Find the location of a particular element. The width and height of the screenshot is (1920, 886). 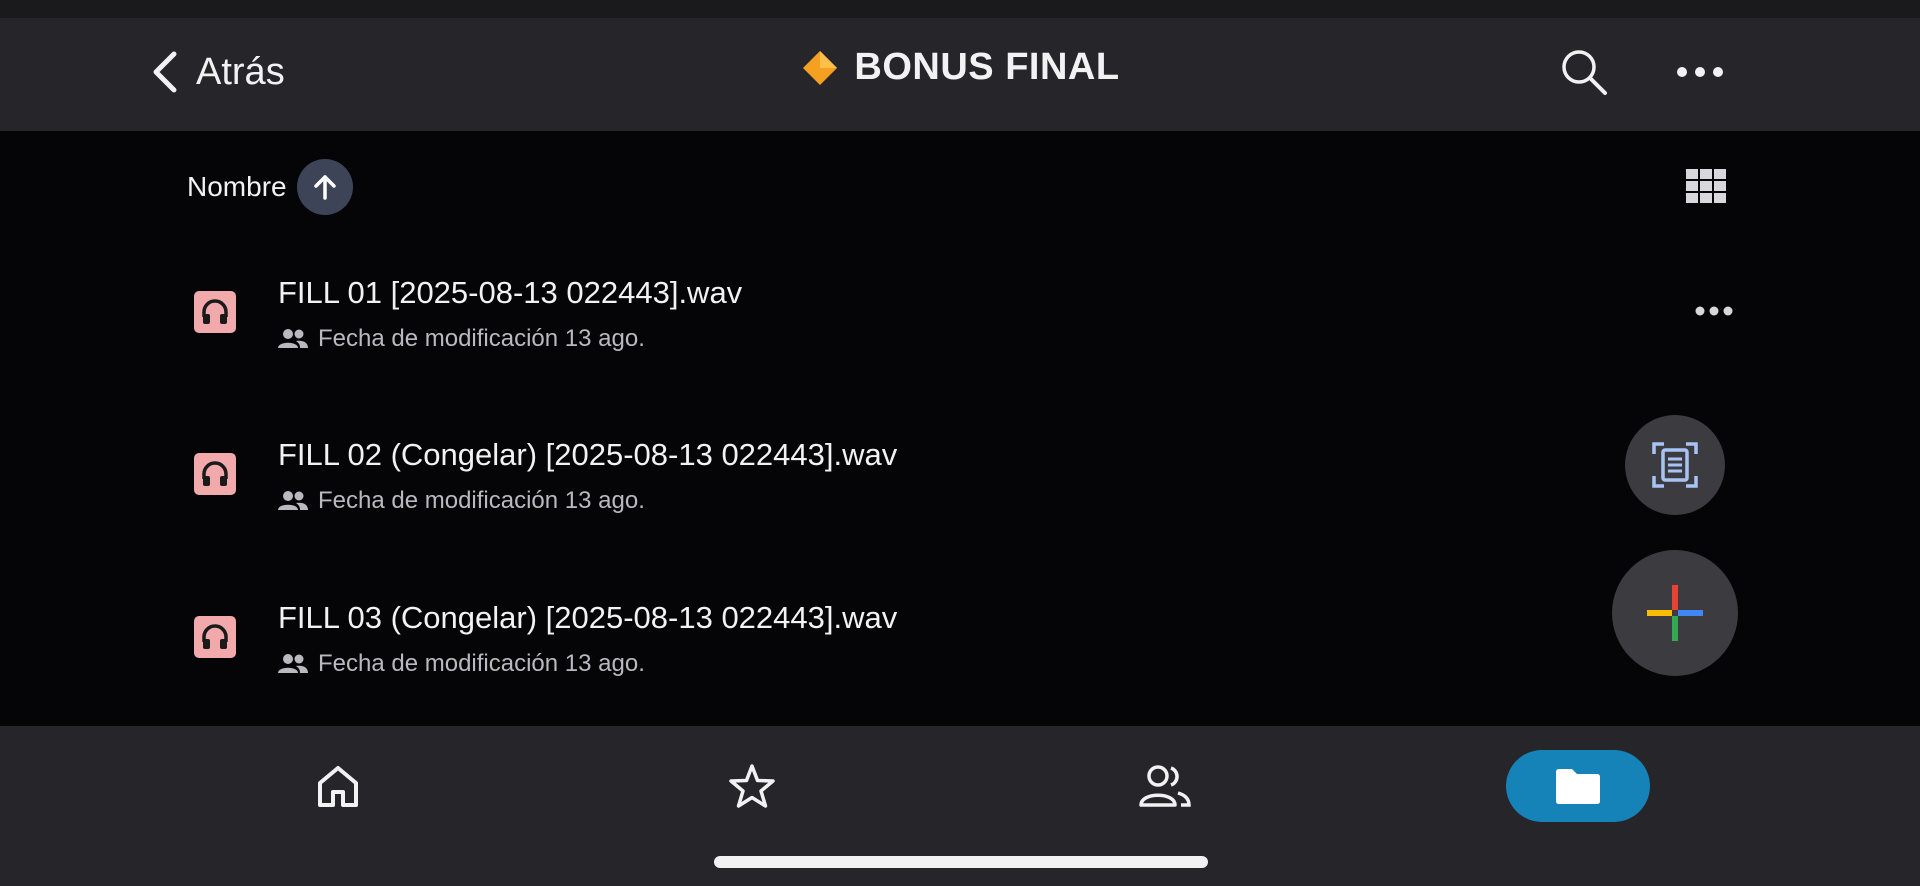

new-item-button is located at coordinates (1675, 613).